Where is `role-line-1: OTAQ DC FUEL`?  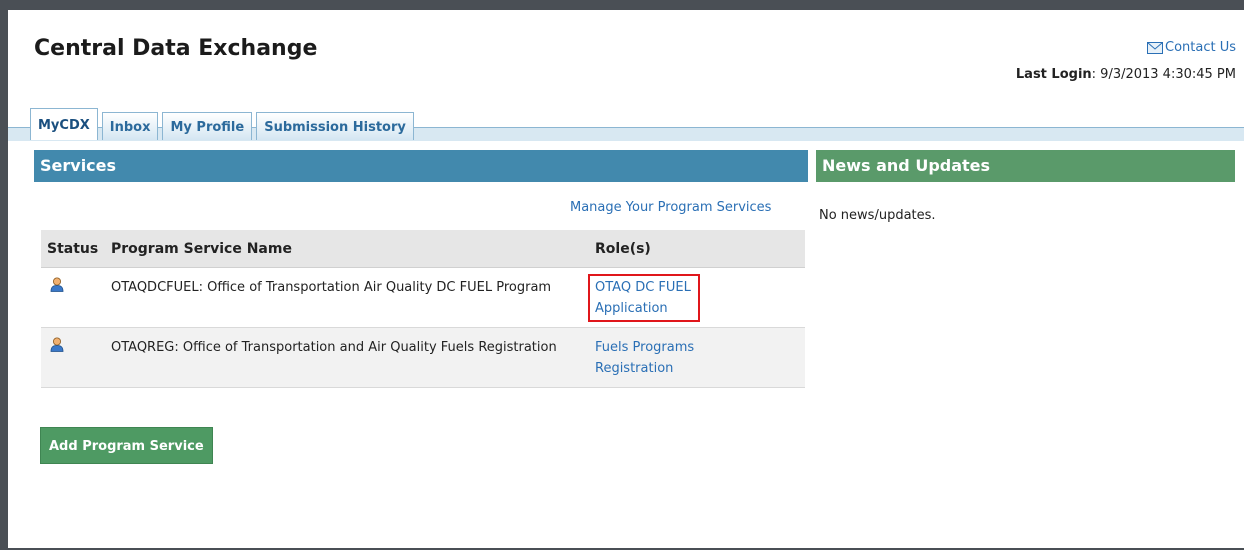
role-line-1: OTAQ DC FUEL is located at coordinates (643, 287).